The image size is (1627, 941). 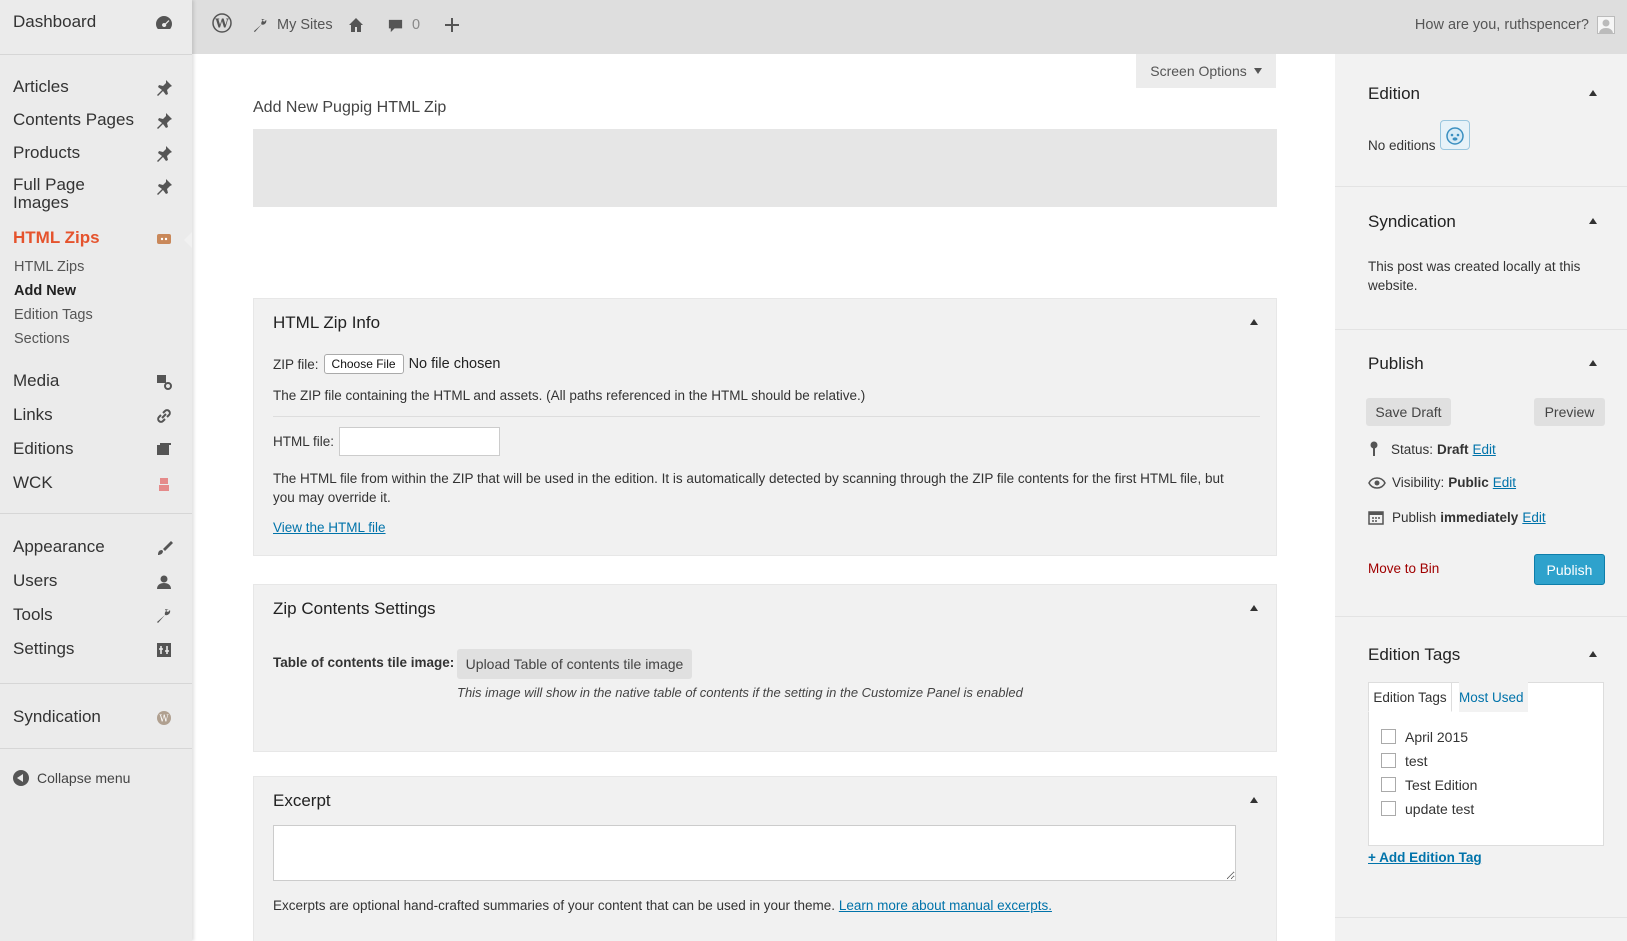 What do you see at coordinates (1484, 449) in the screenshot?
I see `edit-status-link: Edit` at bounding box center [1484, 449].